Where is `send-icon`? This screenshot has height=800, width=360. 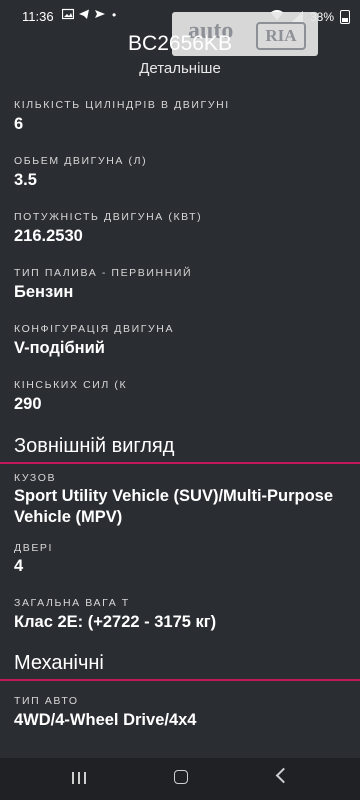
send-icon is located at coordinates (100, 14).